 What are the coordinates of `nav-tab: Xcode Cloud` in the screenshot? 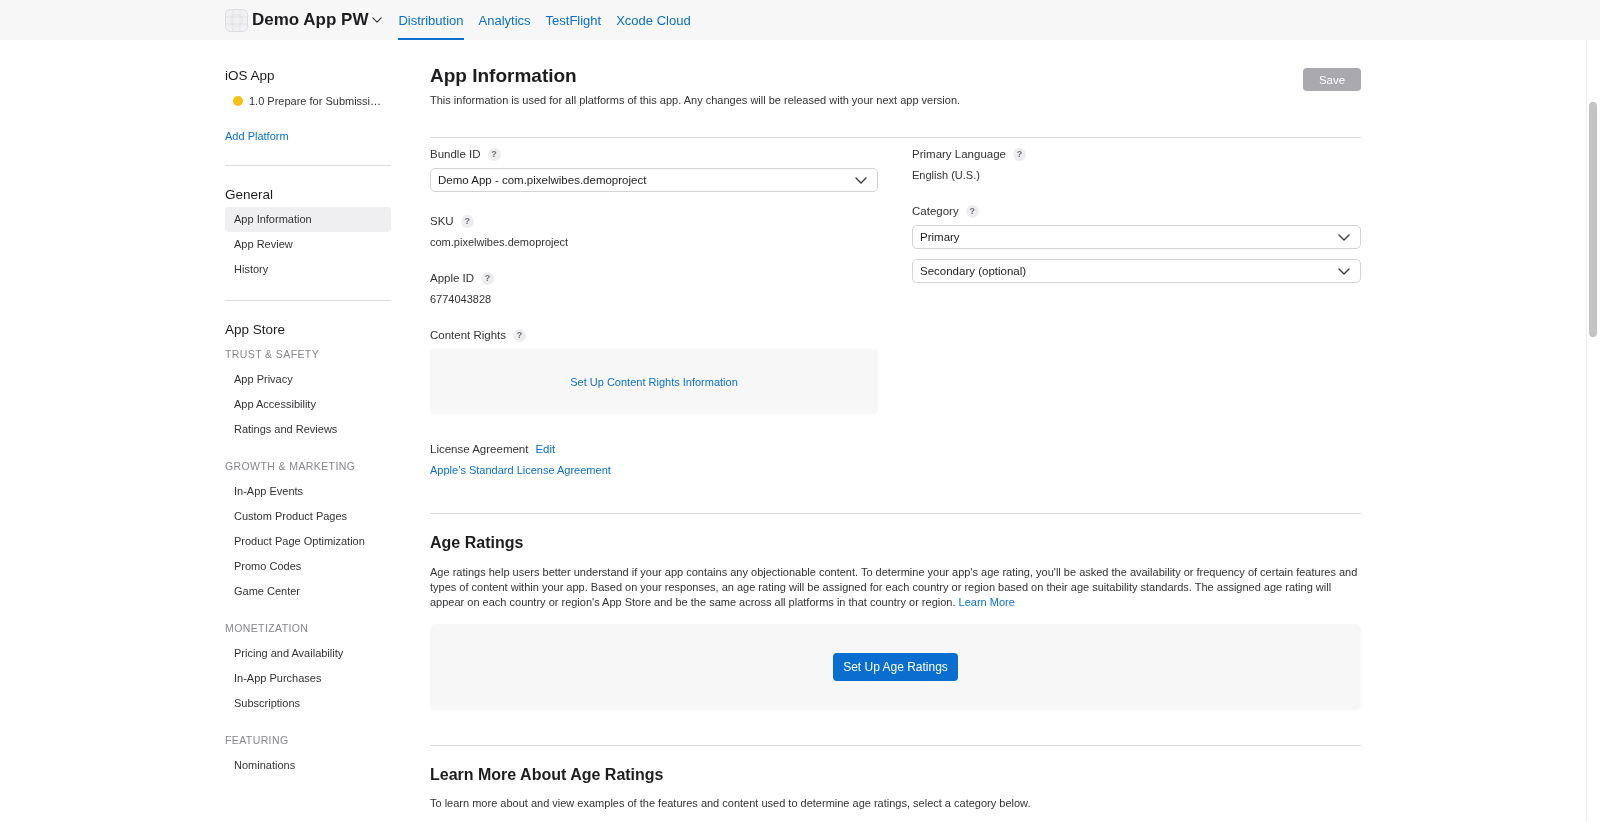 It's located at (653, 20).